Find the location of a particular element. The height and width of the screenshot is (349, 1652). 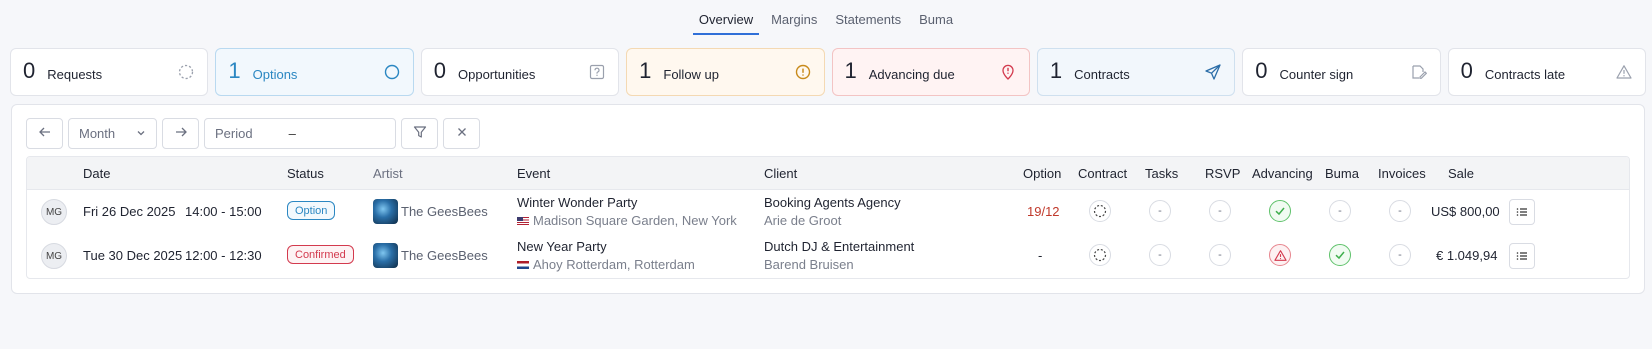

stat-opportunities: 0 Opportunities is located at coordinates (520, 72).